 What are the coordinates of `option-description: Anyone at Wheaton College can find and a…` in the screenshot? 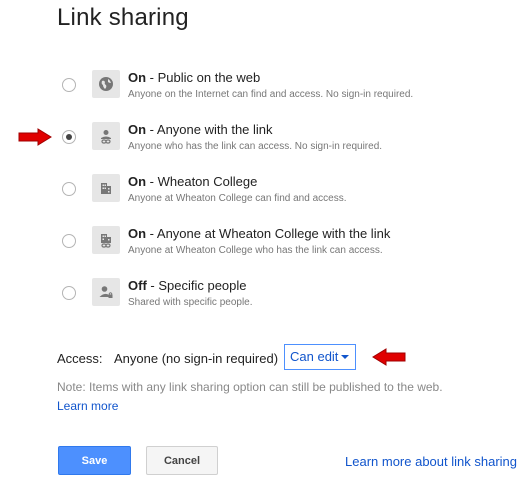 It's located at (237, 198).